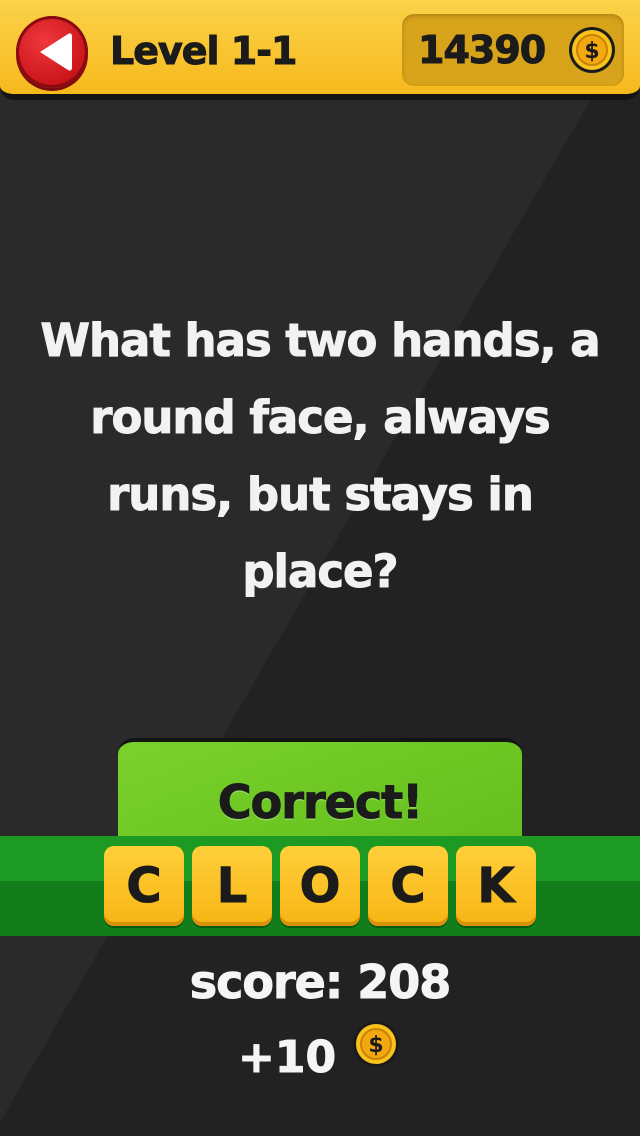 Image resolution: width=640 pixels, height=1136 pixels. I want to click on coin-reward: +10 $, so click(322, 1054).